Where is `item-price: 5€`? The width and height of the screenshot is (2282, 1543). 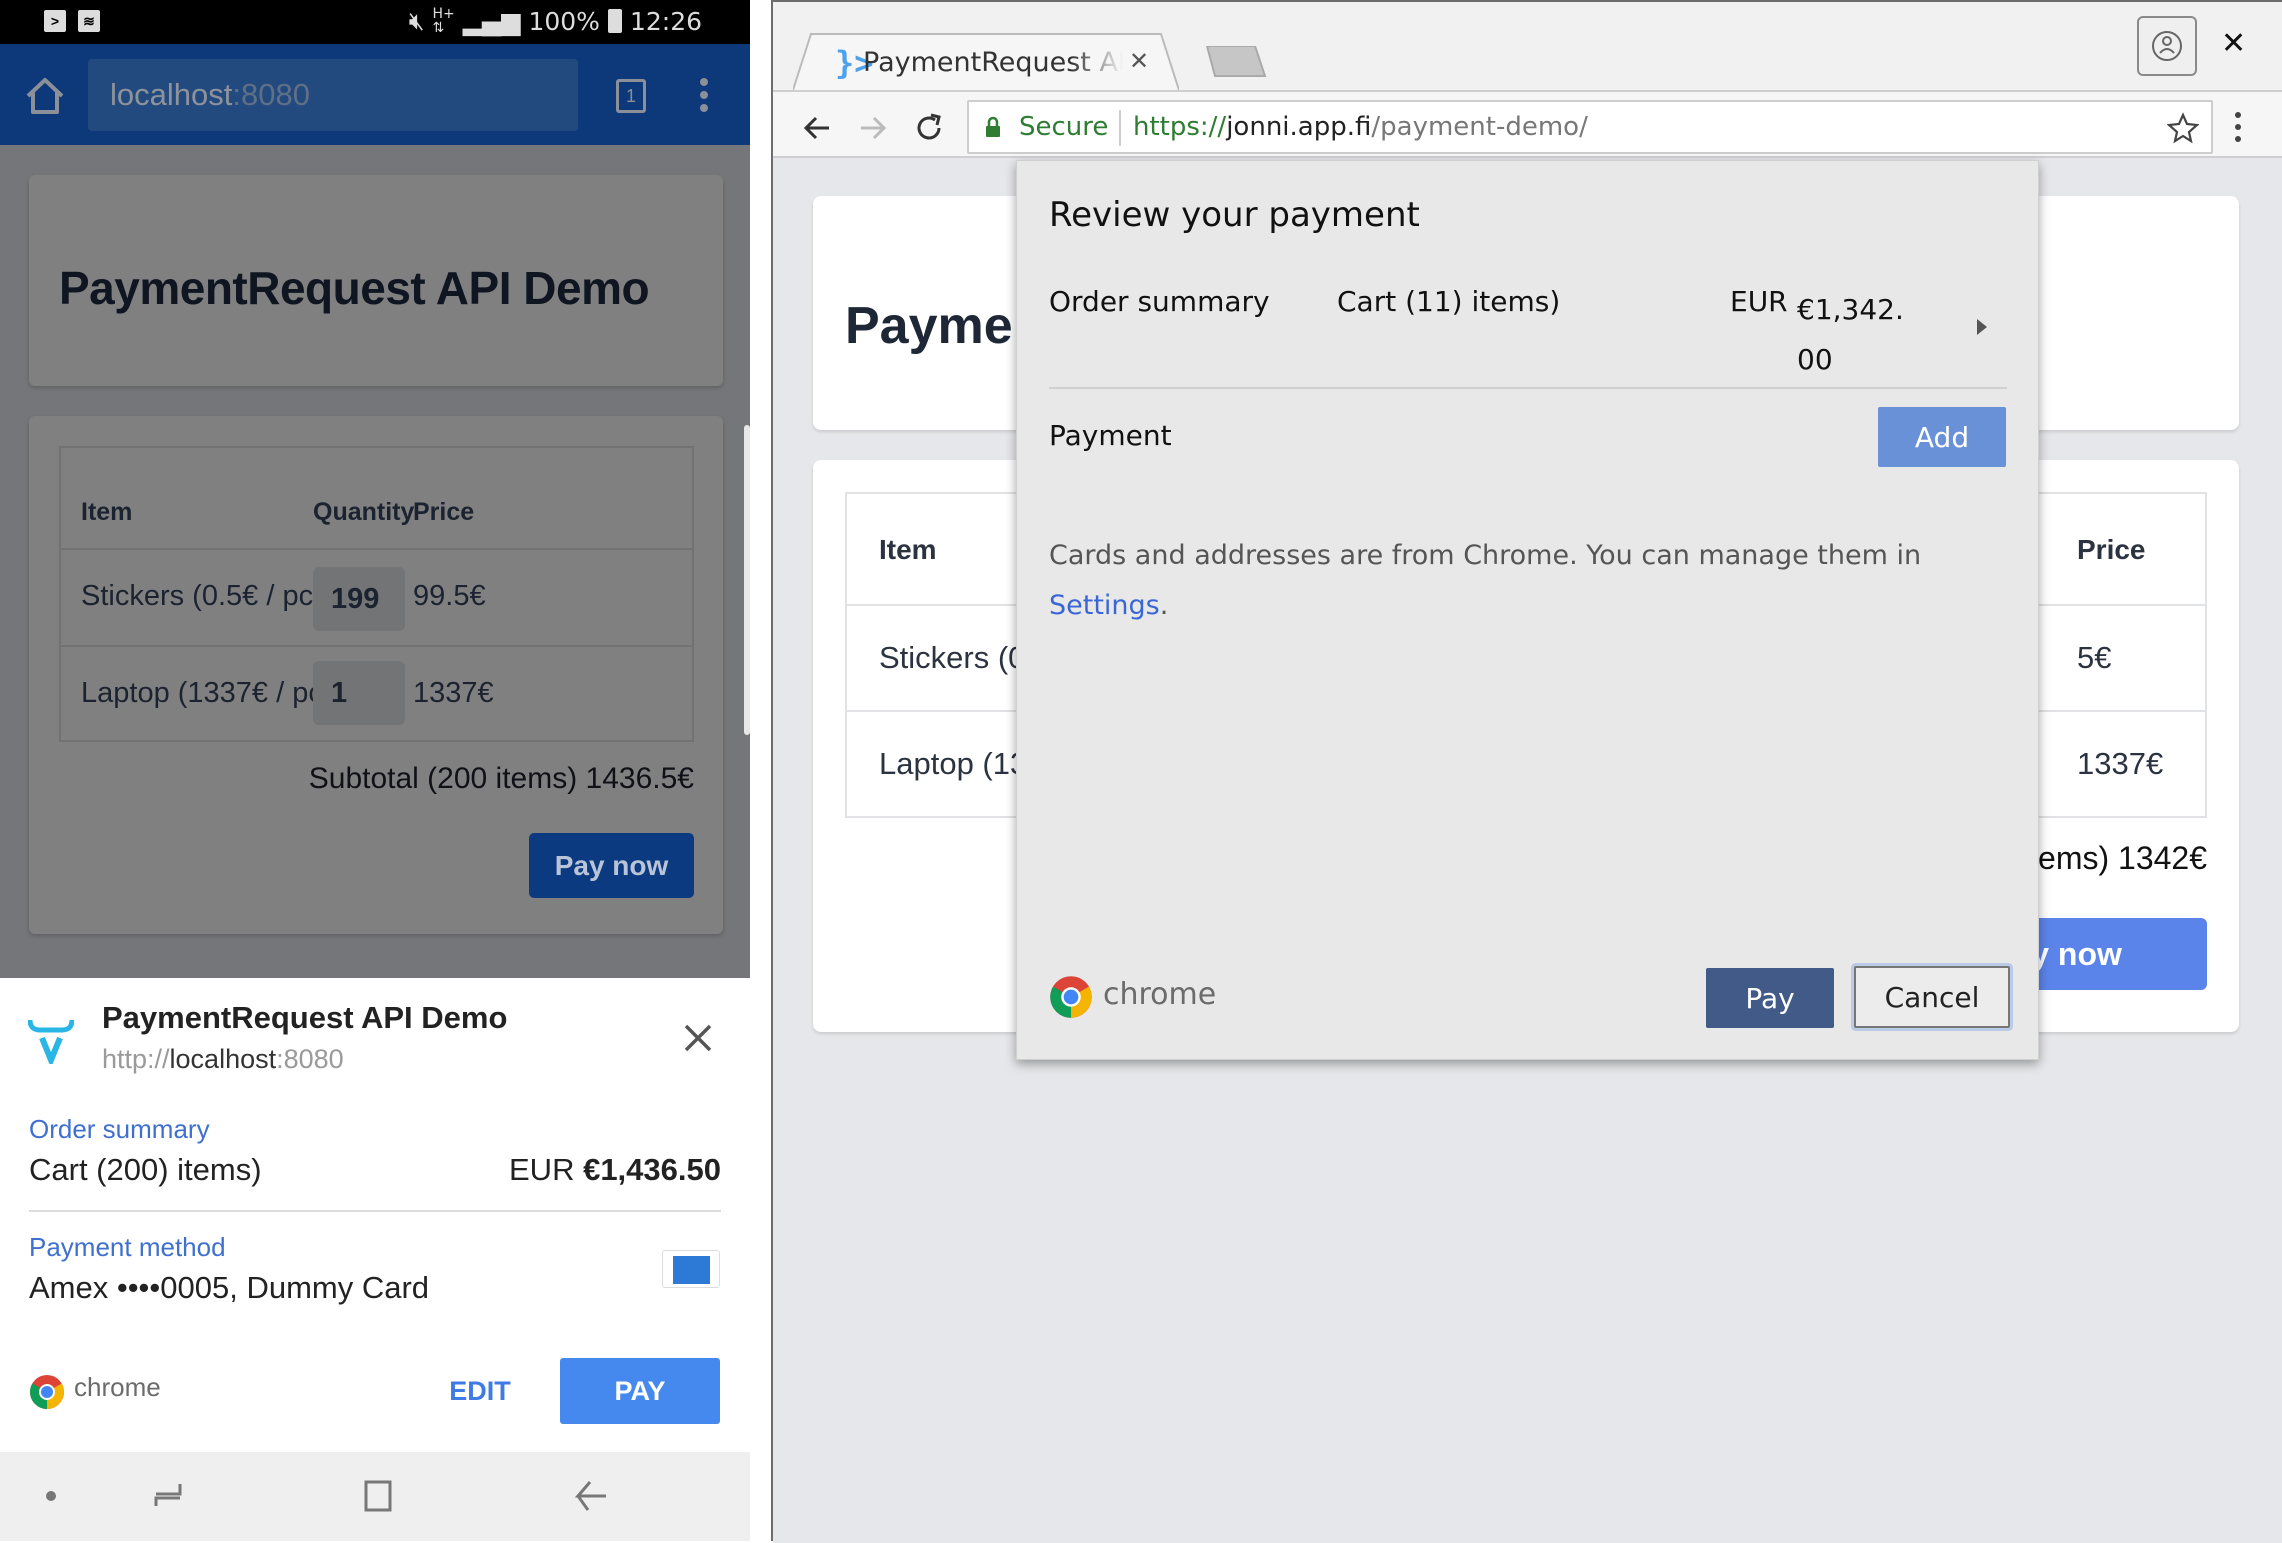 item-price: 5€ is located at coordinates (2094, 657).